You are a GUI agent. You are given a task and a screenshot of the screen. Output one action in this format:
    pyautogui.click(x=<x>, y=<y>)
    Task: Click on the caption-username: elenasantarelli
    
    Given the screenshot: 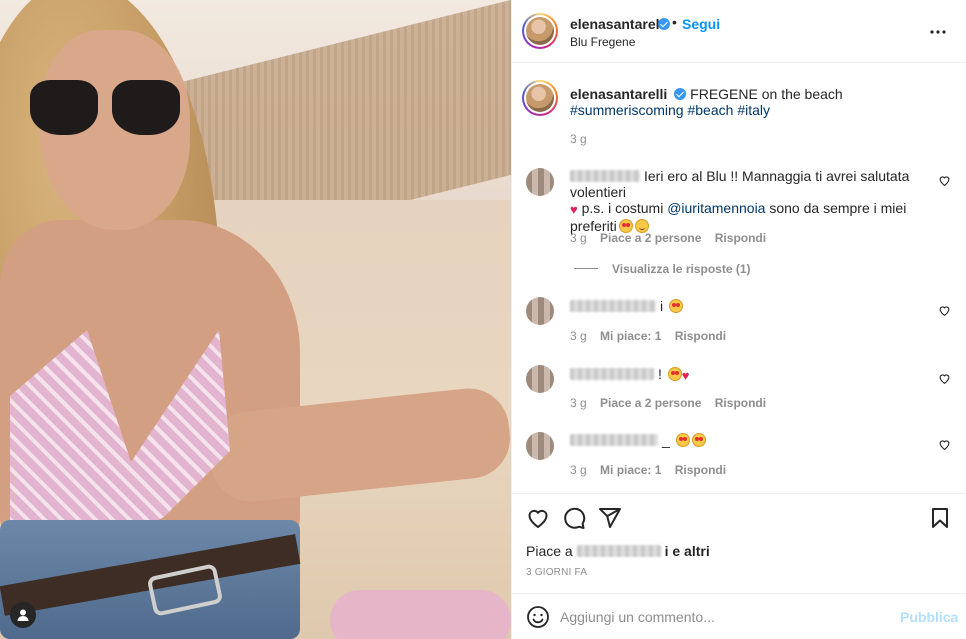 What is the action you would take?
    pyautogui.click(x=618, y=94)
    